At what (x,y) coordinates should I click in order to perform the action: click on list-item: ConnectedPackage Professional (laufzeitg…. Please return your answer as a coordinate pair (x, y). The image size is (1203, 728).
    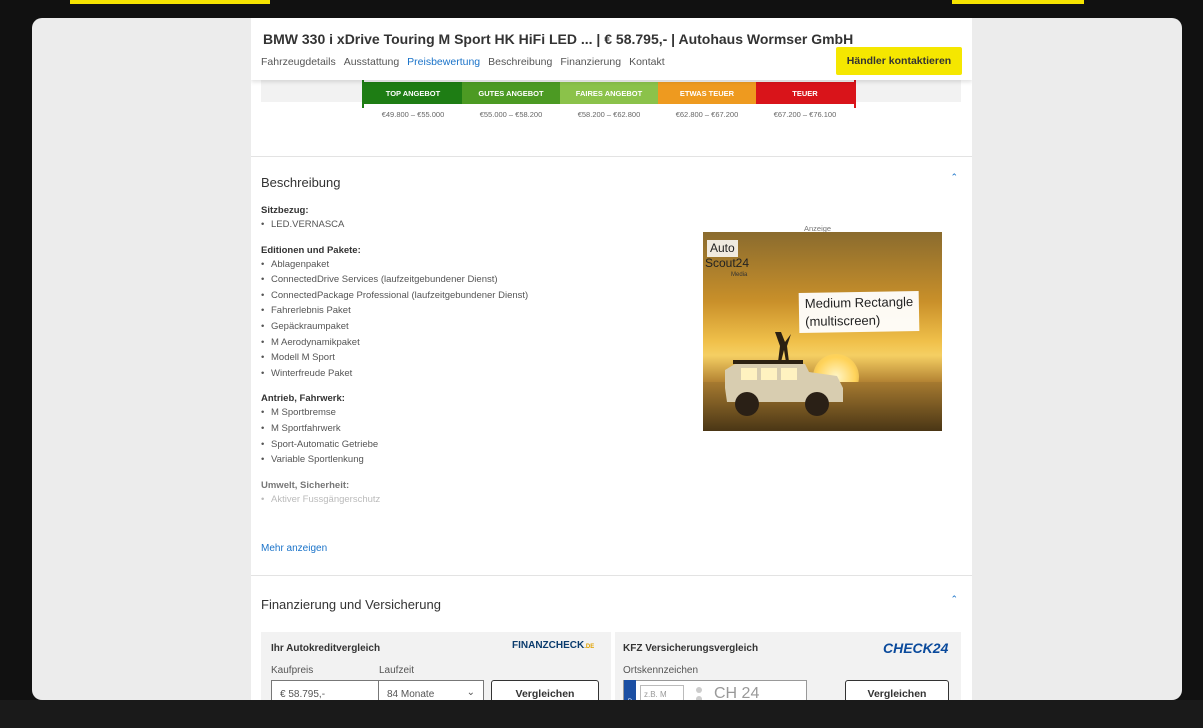
    Looking at the image, I should click on (451, 296).